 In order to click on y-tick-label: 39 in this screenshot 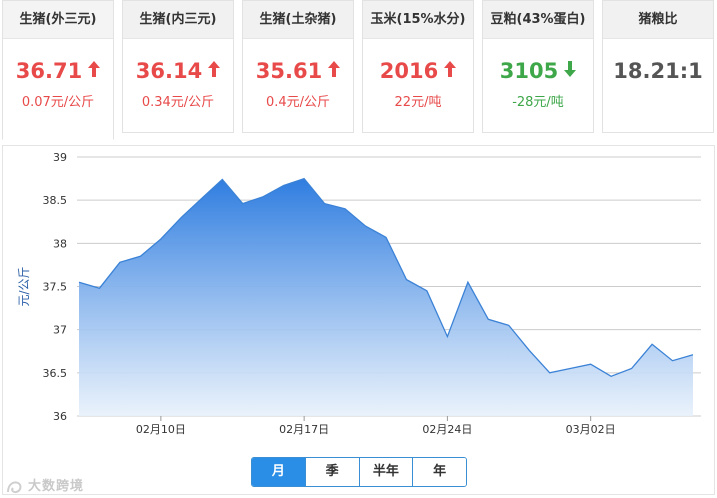, I will do `click(60, 157)`.